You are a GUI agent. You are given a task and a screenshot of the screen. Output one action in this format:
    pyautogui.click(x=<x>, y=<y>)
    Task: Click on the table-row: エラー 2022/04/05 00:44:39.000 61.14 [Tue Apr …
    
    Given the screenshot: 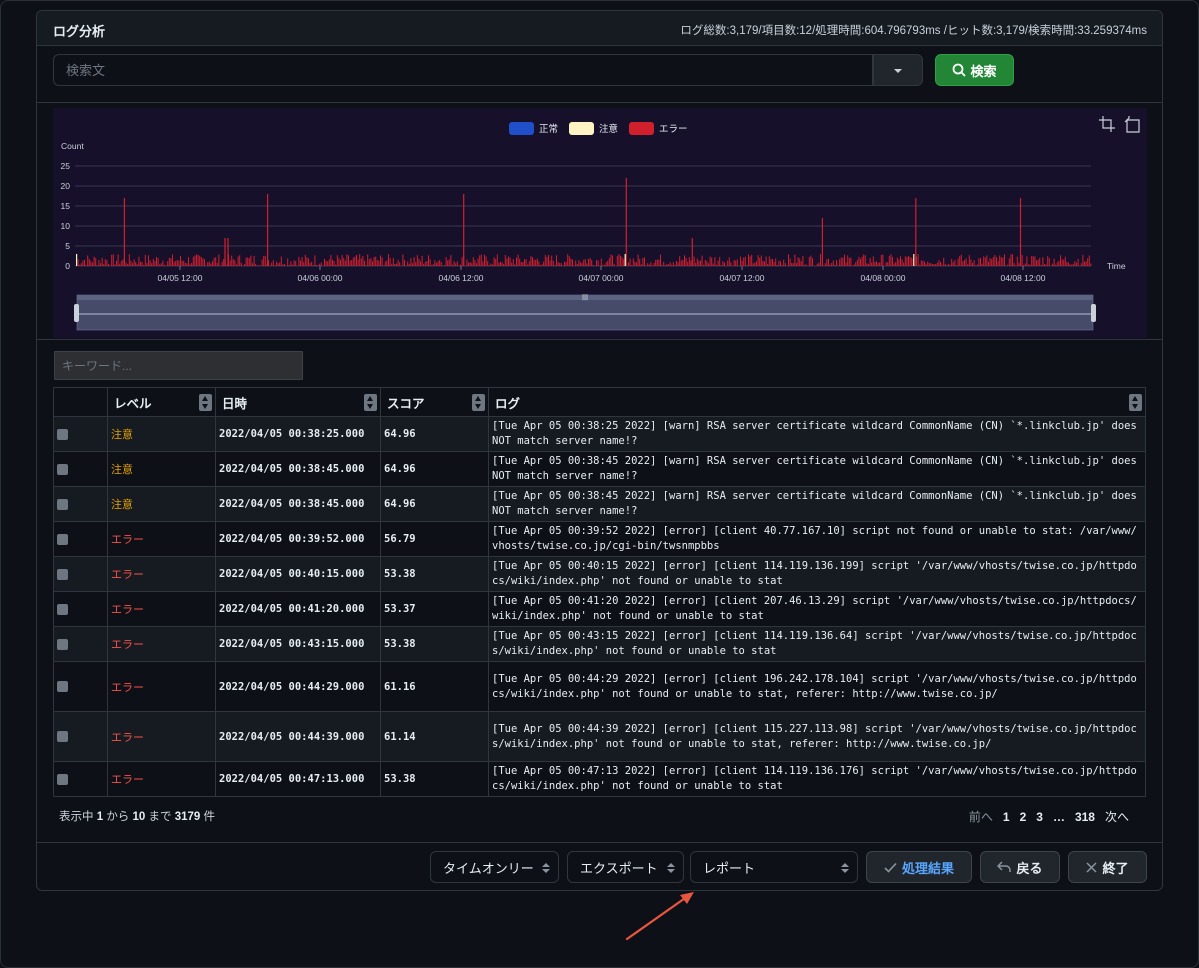 What is the action you would take?
    pyautogui.click(x=599, y=736)
    